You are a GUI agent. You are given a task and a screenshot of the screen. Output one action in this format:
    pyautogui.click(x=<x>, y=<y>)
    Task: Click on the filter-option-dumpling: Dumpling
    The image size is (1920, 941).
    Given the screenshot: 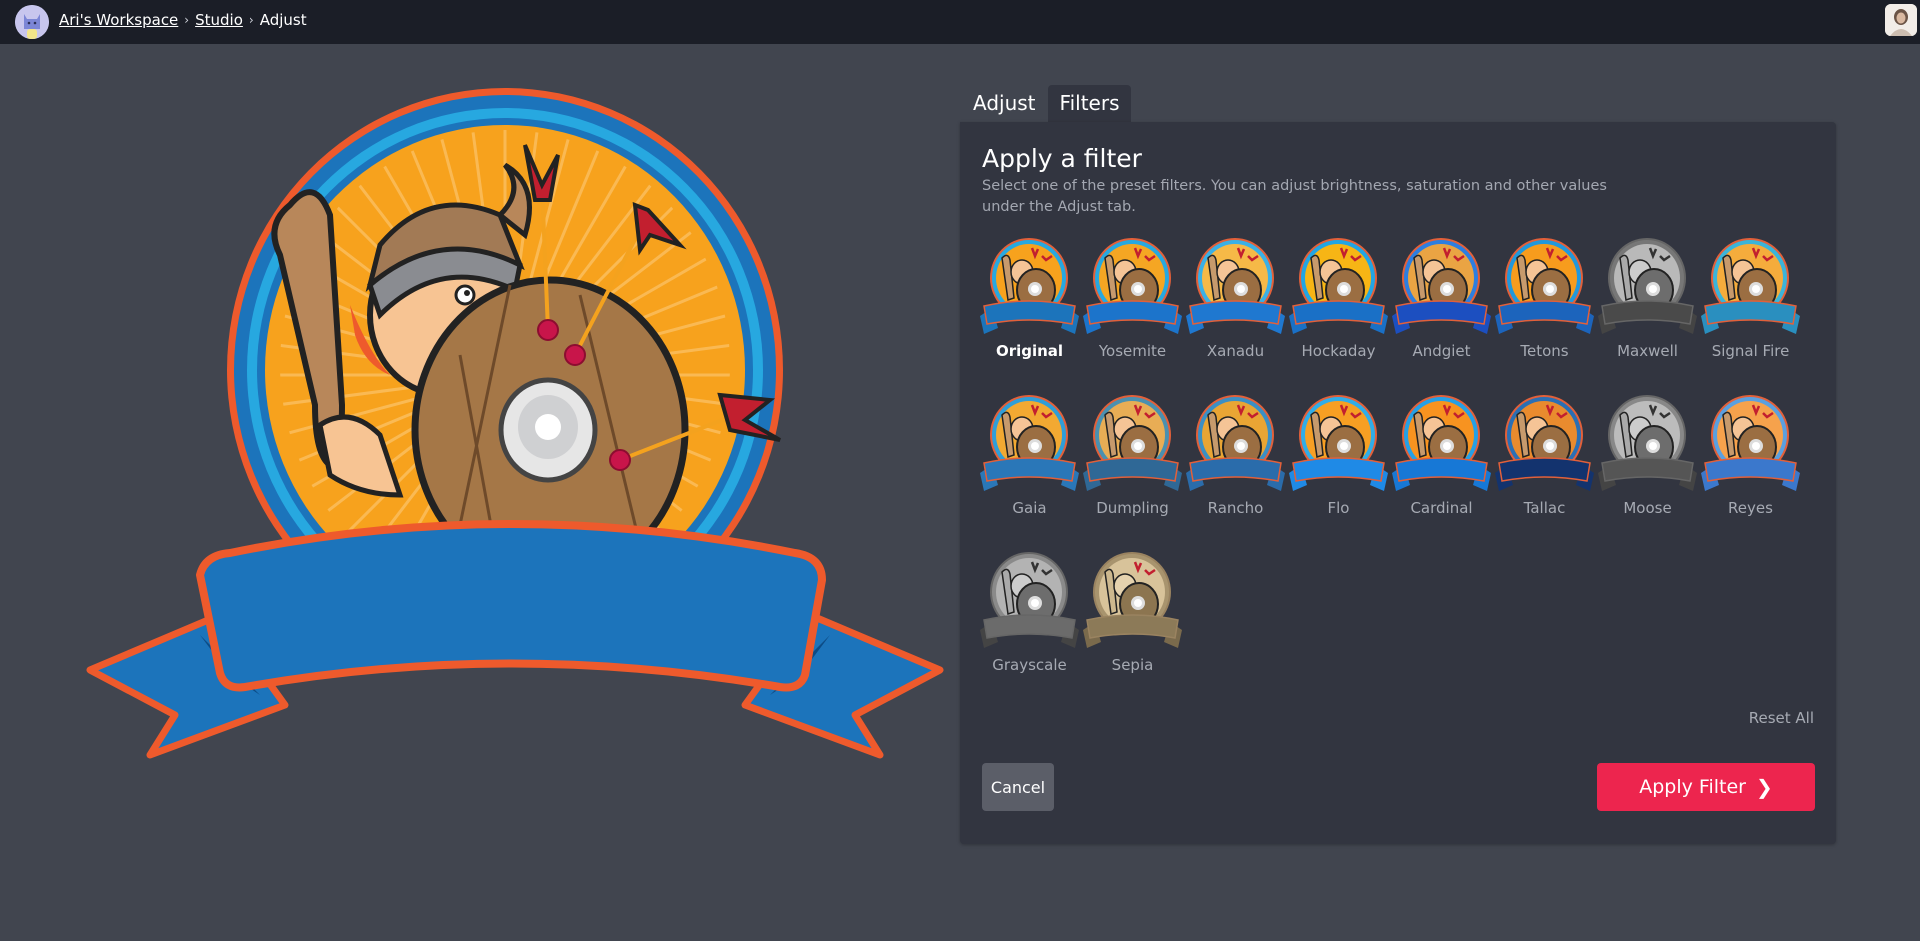 What is the action you would take?
    pyautogui.click(x=1132, y=462)
    